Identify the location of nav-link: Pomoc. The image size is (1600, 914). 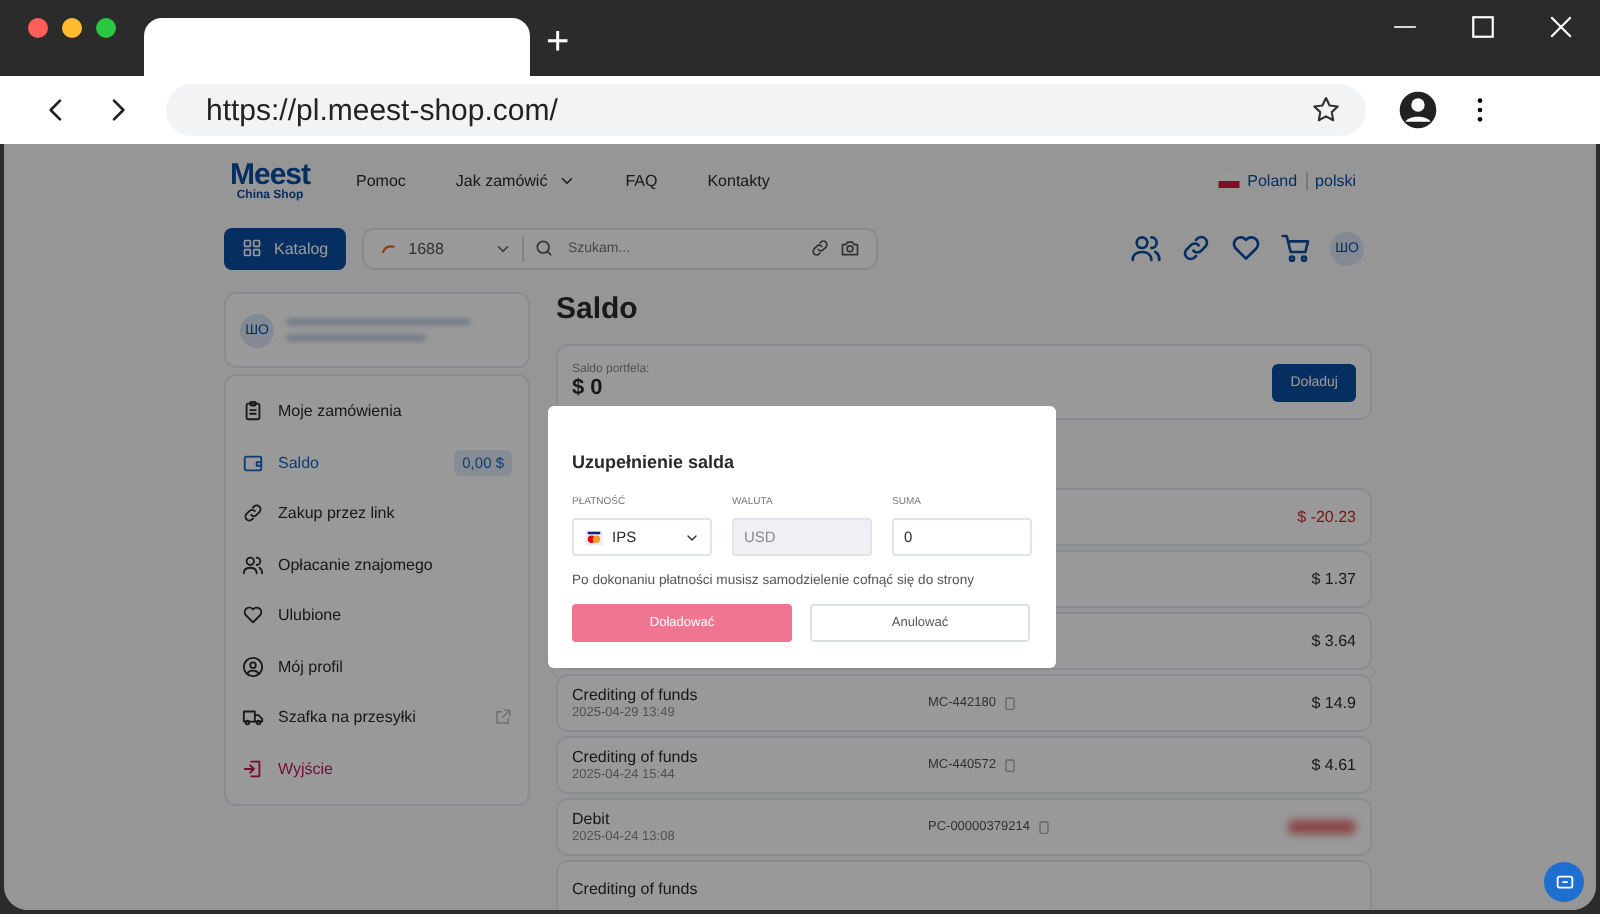
(381, 180).